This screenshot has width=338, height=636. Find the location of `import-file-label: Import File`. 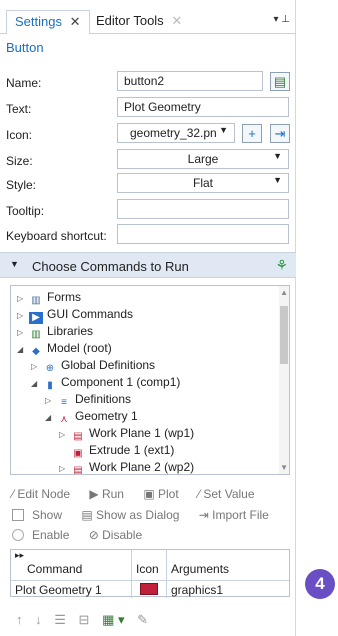

import-file-label: Import File is located at coordinates (240, 515).